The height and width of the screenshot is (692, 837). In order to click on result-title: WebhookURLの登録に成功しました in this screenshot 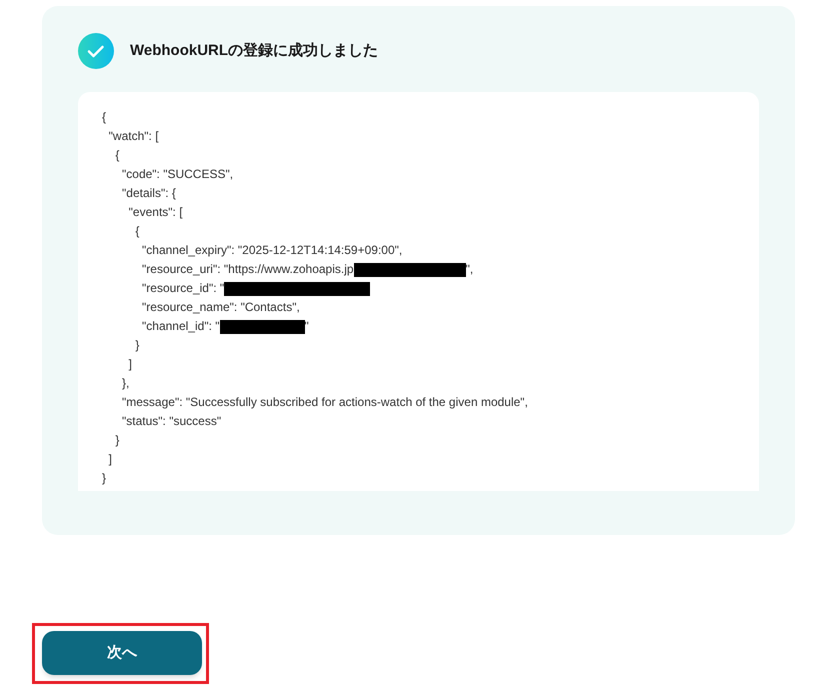, I will do `click(254, 50)`.